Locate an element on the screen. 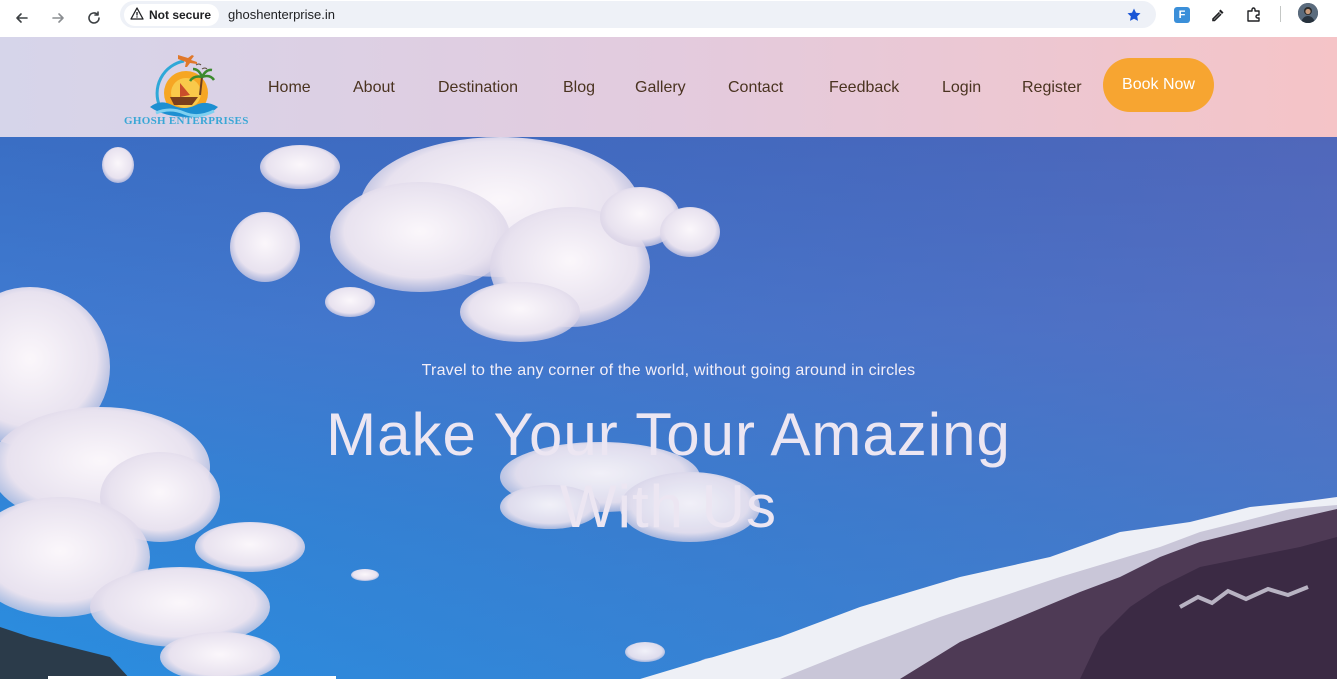 This screenshot has height=679, width=1337. nav-login: Login is located at coordinates (961, 88).